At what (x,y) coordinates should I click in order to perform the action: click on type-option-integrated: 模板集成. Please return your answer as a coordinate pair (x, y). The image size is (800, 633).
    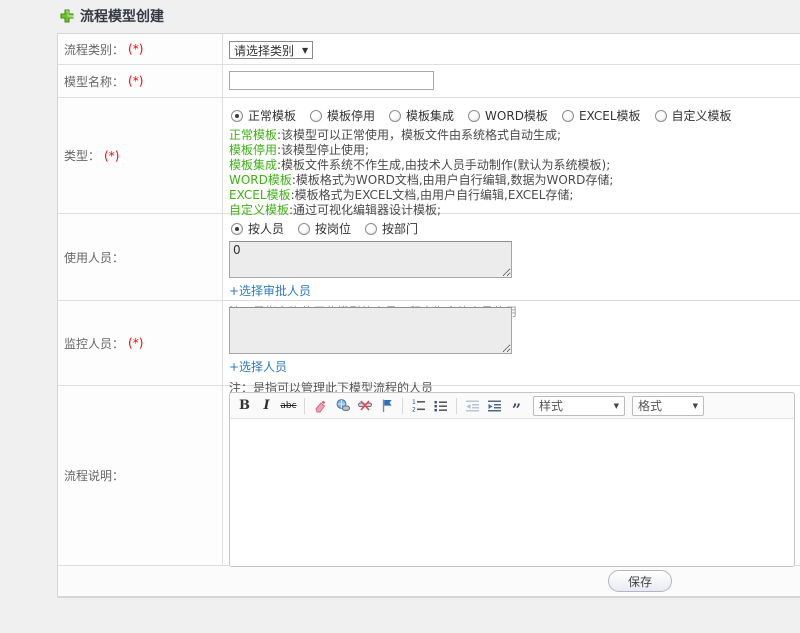
    Looking at the image, I should click on (421, 115).